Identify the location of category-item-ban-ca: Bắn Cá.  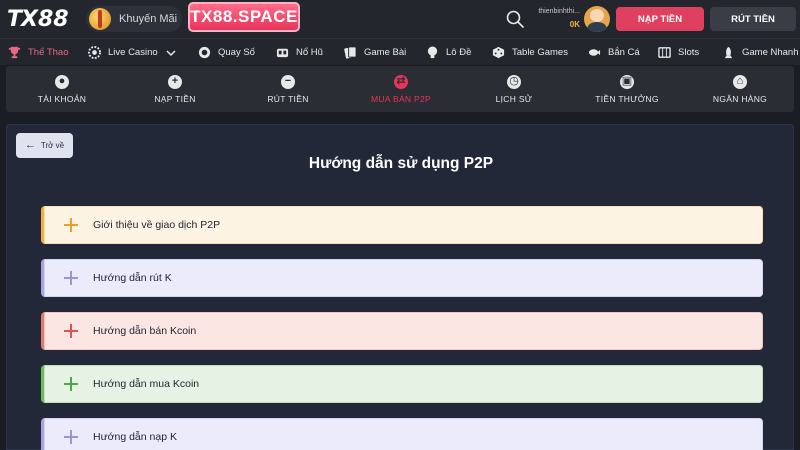
(614, 52).